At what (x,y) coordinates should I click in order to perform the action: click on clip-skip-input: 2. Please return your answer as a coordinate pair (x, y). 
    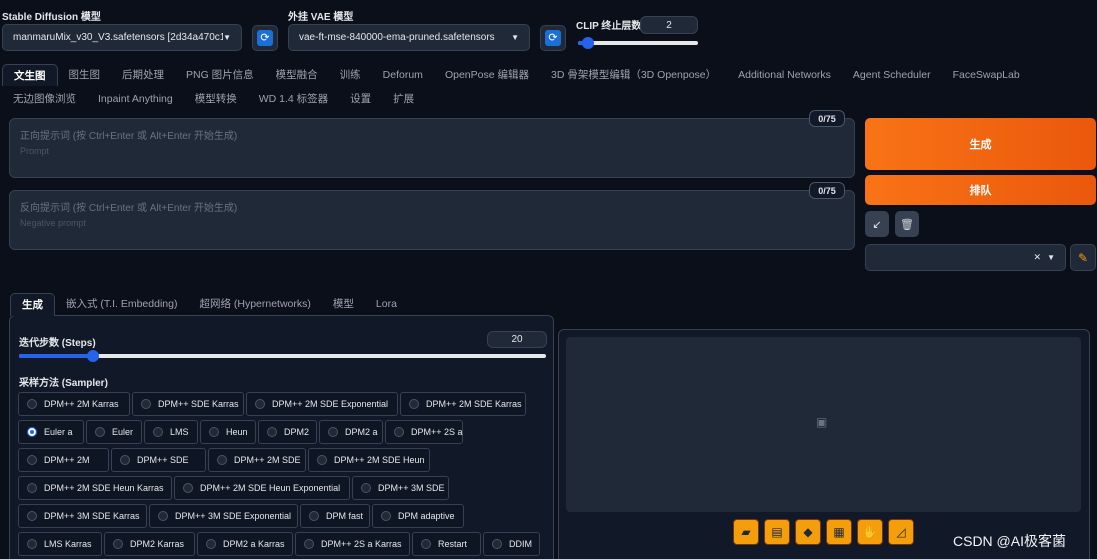
    Looking at the image, I should click on (669, 25).